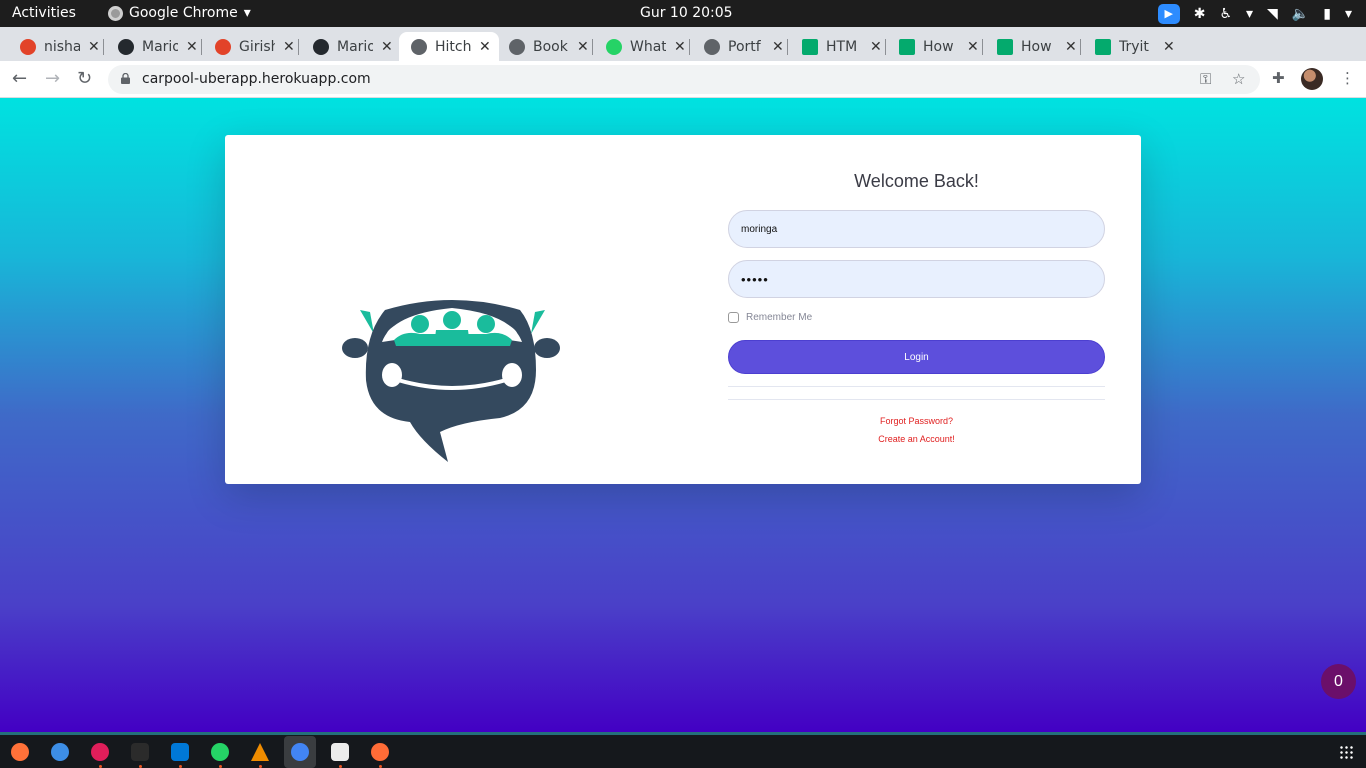 The width and height of the screenshot is (1366, 768). Describe the element at coordinates (256, 79) in the screenshot. I see `url-text: carpool-uberapp.herokuapp.com` at that location.